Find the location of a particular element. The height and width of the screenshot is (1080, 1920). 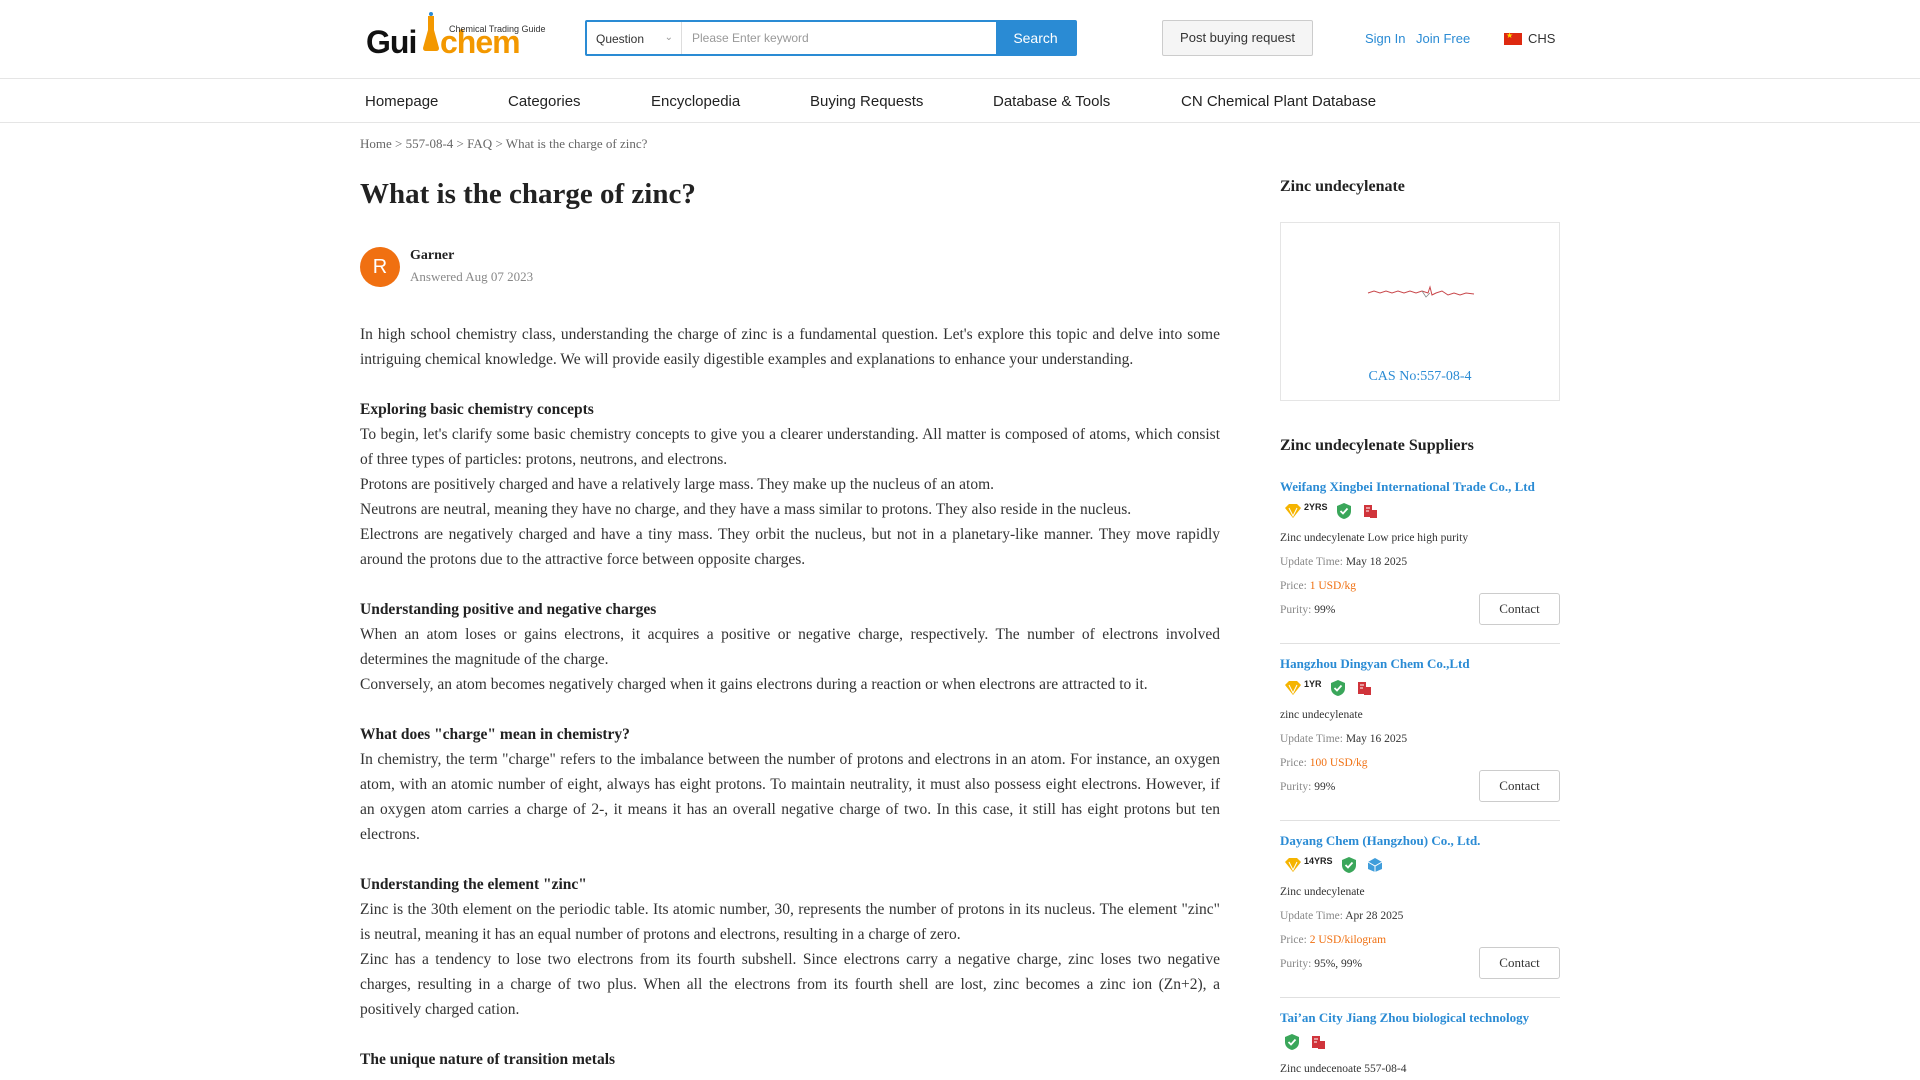

nav-encyclopedia: Encyclopedia is located at coordinates (695, 101).